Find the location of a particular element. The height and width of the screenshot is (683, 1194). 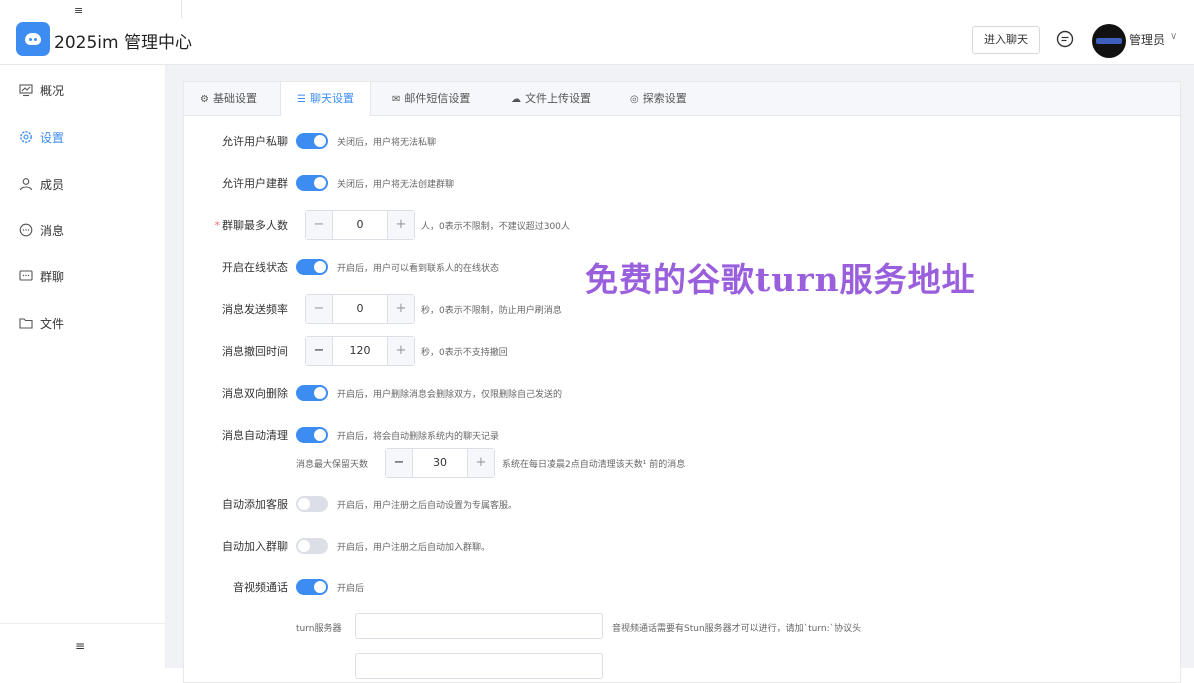

tab-explore-settings: ◎ 探索设置 is located at coordinates (658, 98).